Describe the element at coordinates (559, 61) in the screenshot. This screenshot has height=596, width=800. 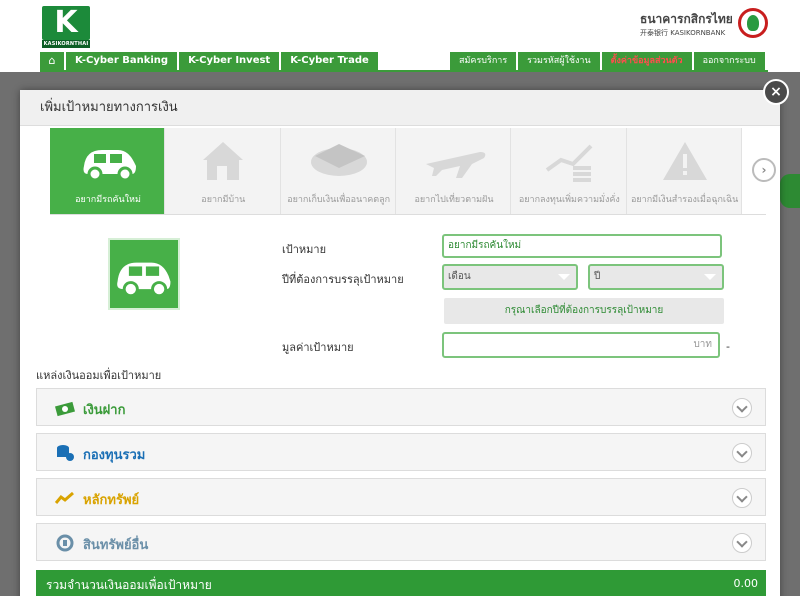
I see `merge-user-link: รวมรหัสผู้ใช้งาน` at that location.